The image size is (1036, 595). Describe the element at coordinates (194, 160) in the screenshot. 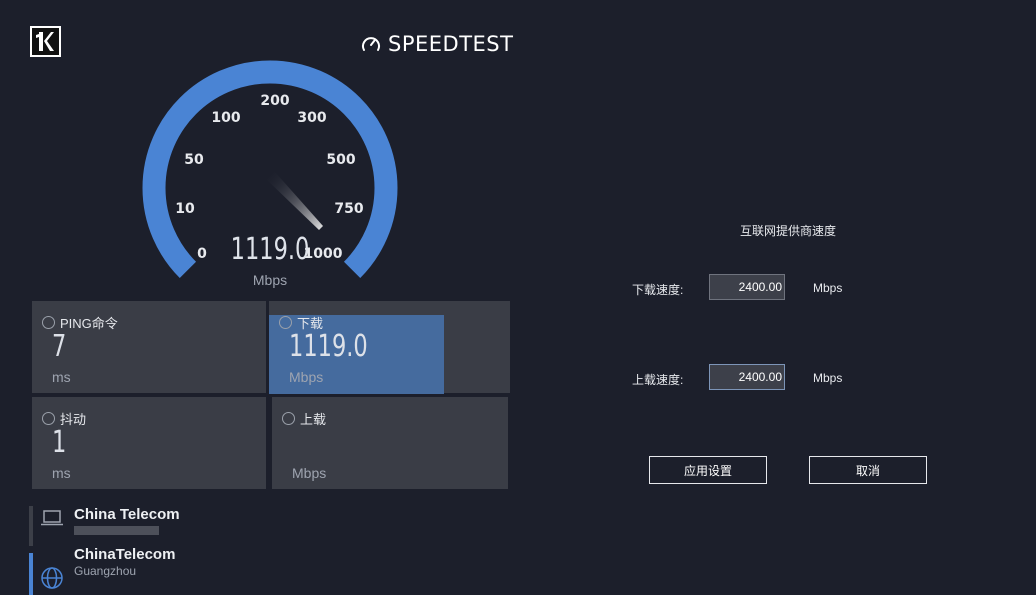

I see `gauge-tick-50: 50` at that location.